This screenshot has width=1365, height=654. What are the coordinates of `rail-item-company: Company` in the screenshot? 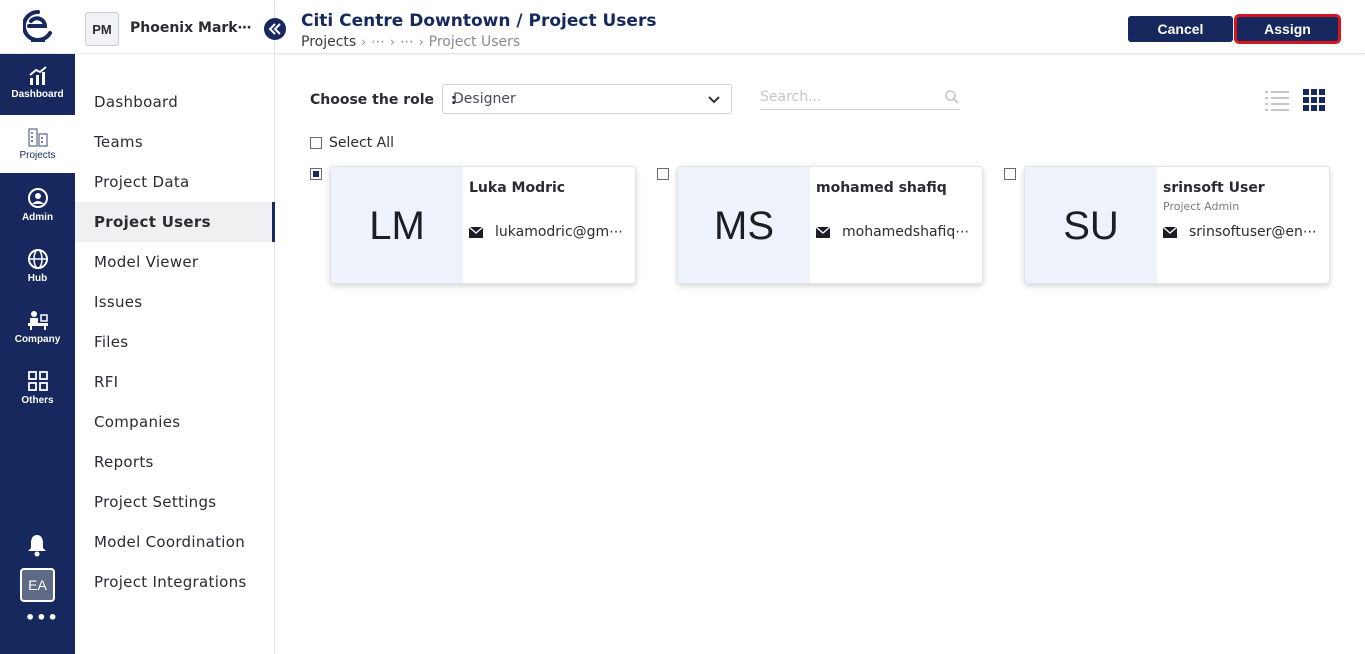 It's located at (37, 327).